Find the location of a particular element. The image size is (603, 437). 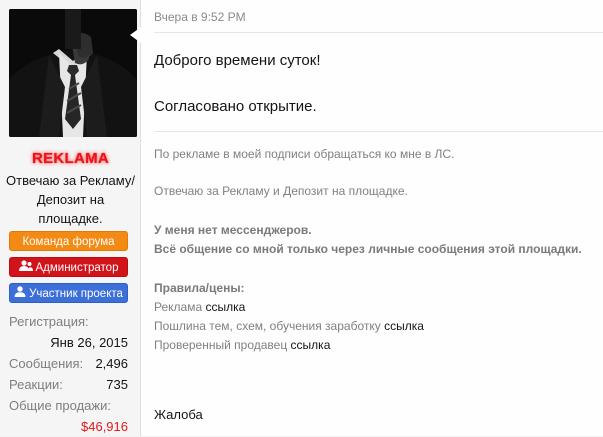

registration-value: Янв 26, 2015 is located at coordinates (89, 342).